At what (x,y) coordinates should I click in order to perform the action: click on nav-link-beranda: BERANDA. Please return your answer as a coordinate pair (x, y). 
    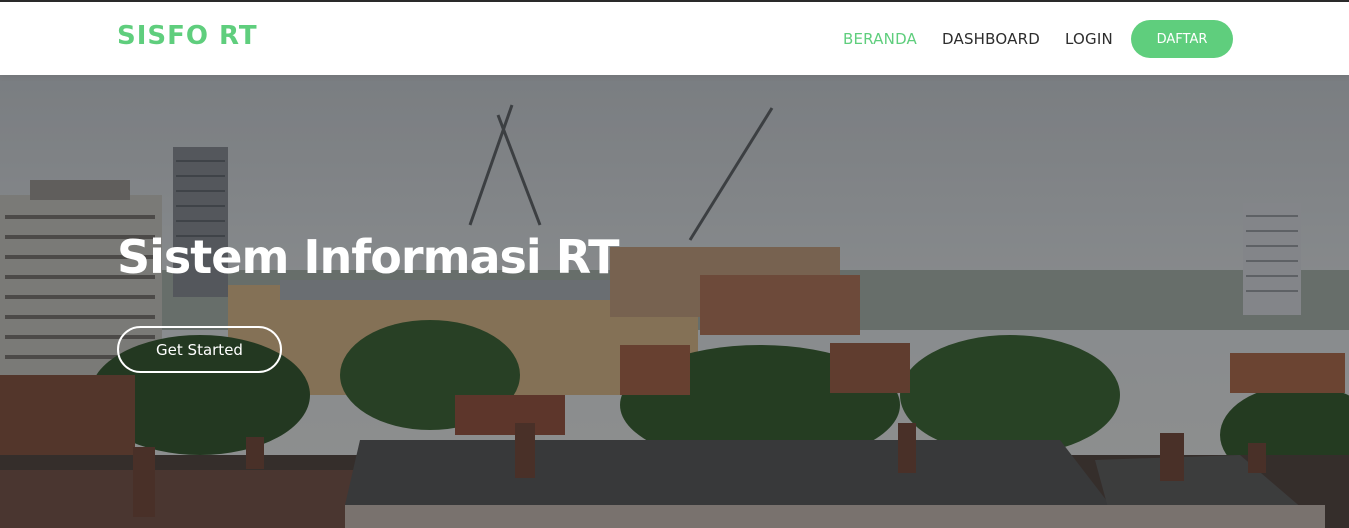
    Looking at the image, I should click on (880, 39).